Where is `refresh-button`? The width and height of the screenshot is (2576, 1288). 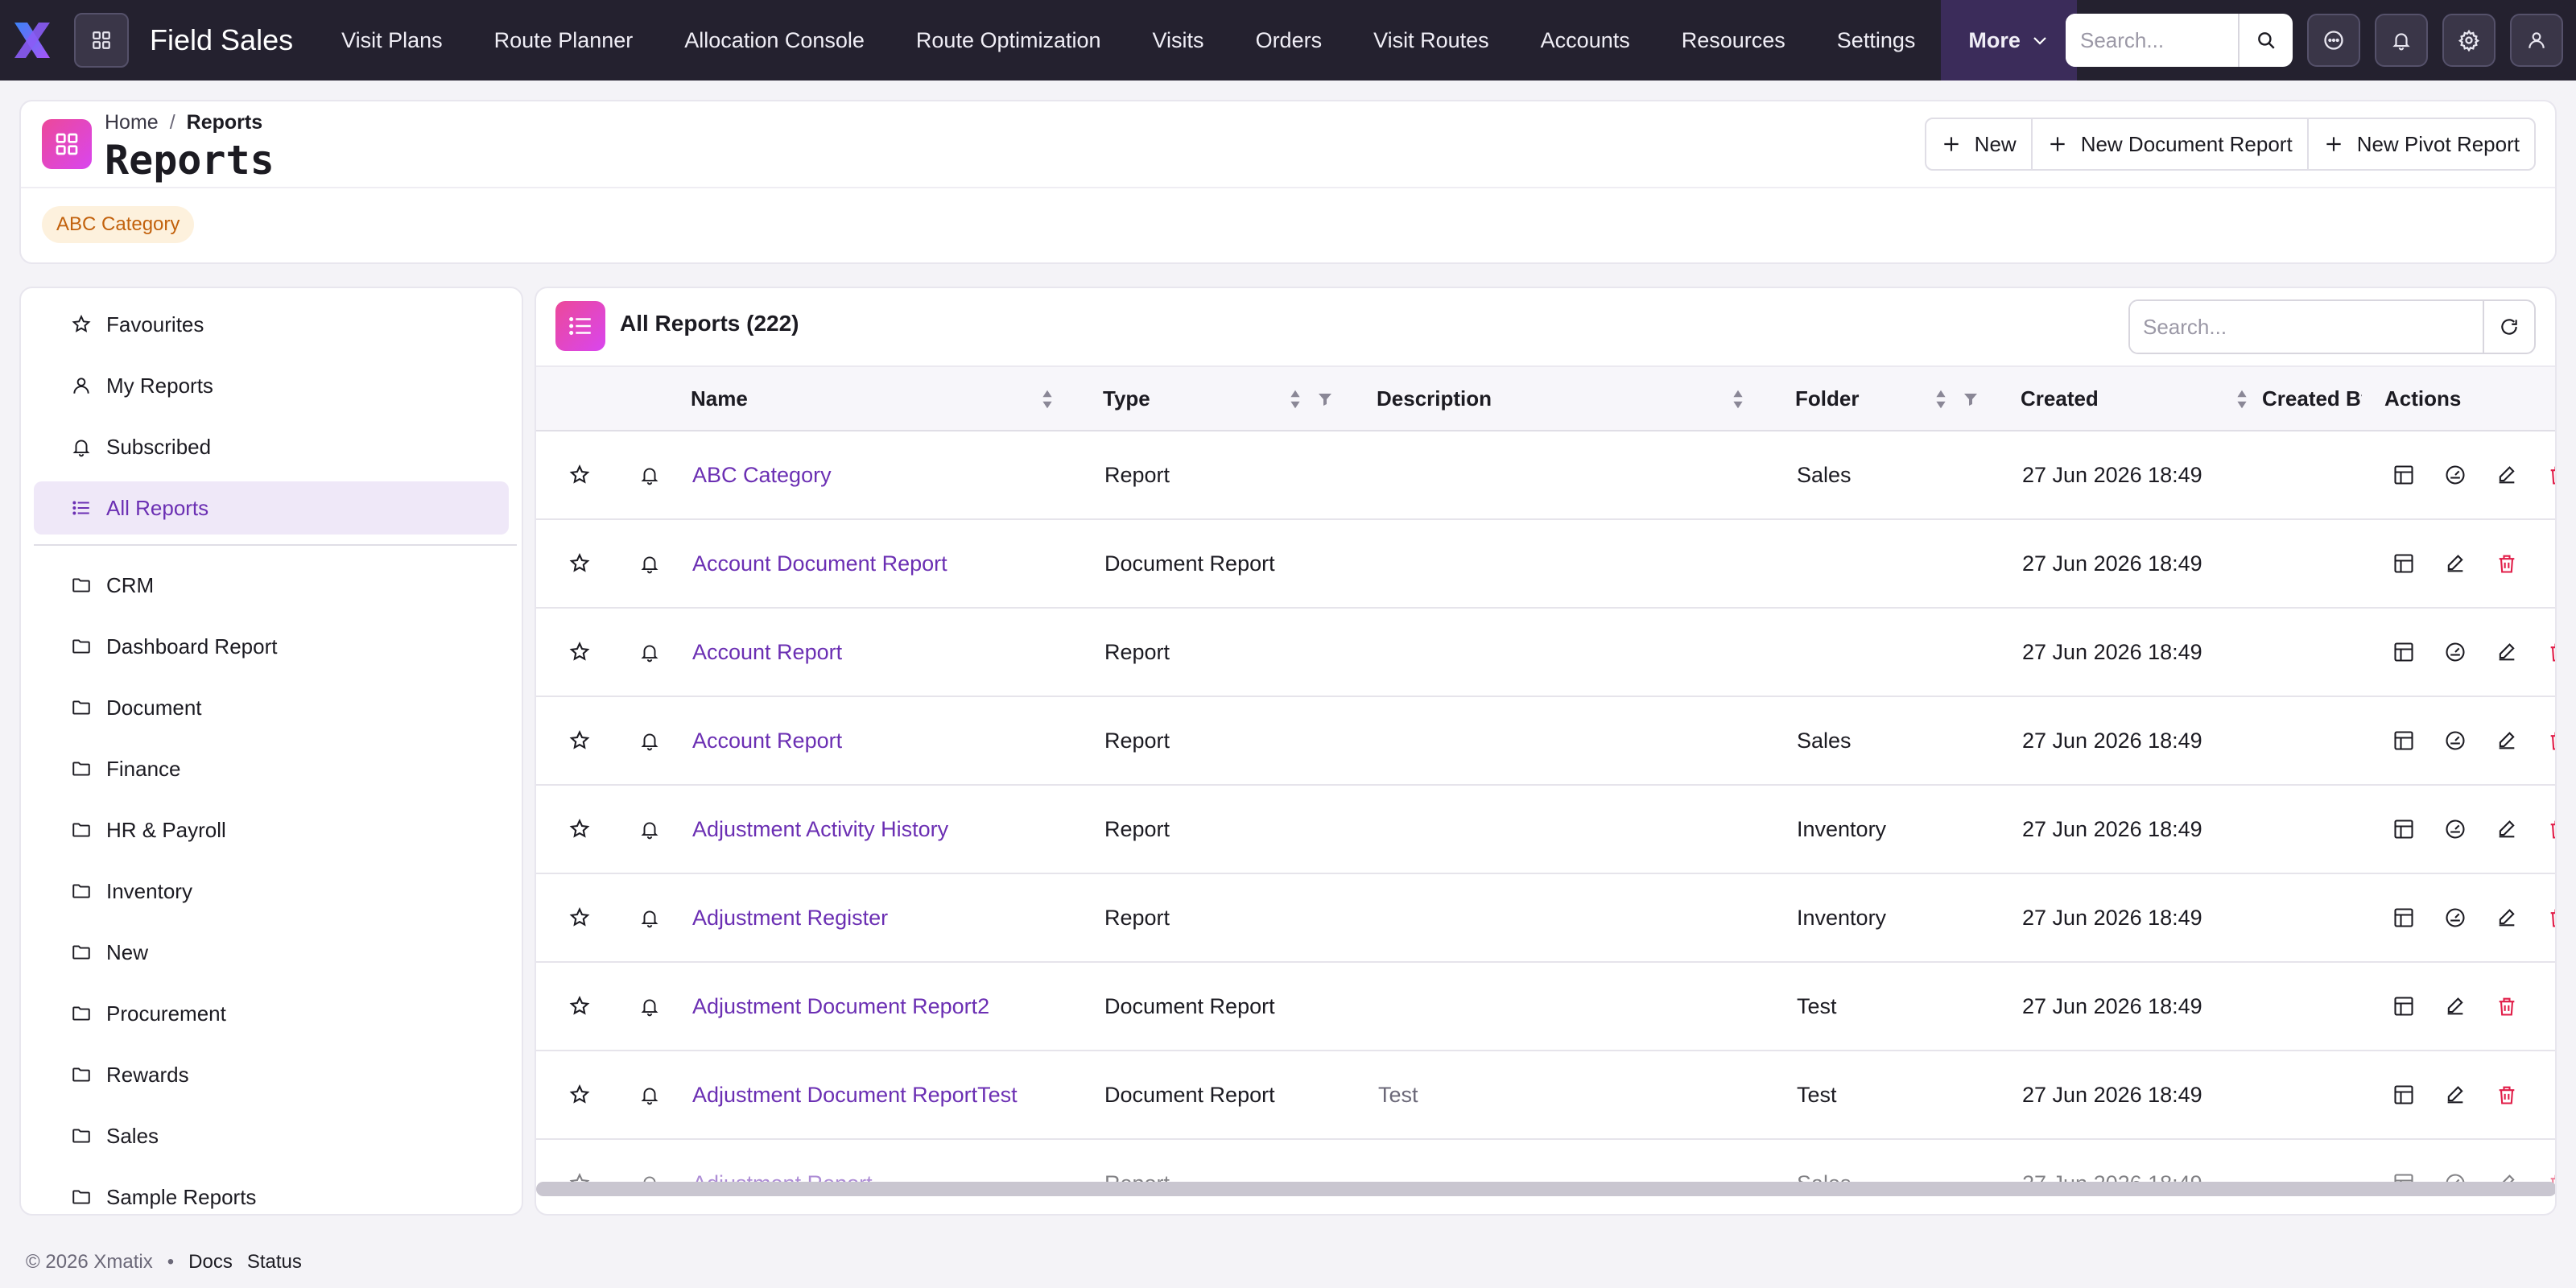 refresh-button is located at coordinates (2508, 327).